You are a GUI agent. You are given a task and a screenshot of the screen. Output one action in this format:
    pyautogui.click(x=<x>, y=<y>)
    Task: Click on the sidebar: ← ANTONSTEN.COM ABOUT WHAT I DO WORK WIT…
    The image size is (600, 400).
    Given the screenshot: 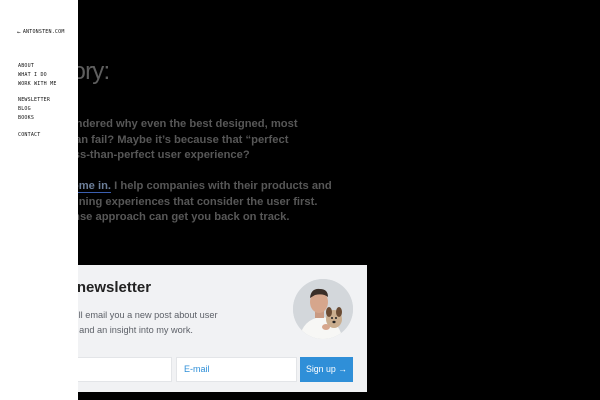 What is the action you would take?
    pyautogui.click(x=39, y=200)
    